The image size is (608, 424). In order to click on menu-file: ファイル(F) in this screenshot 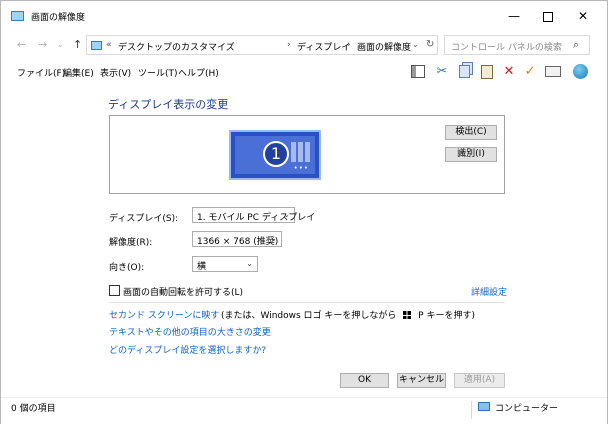, I will do `click(41, 72)`.